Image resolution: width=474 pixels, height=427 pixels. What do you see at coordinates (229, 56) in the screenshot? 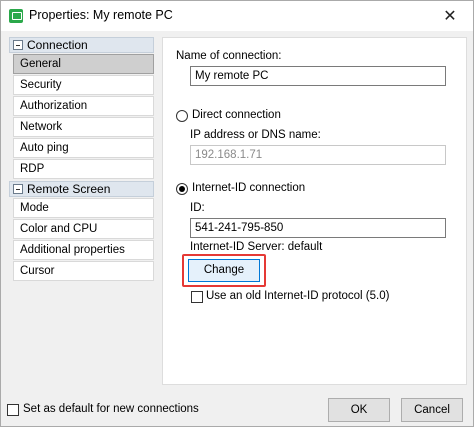
I see `name-label: Name of connection:` at bounding box center [229, 56].